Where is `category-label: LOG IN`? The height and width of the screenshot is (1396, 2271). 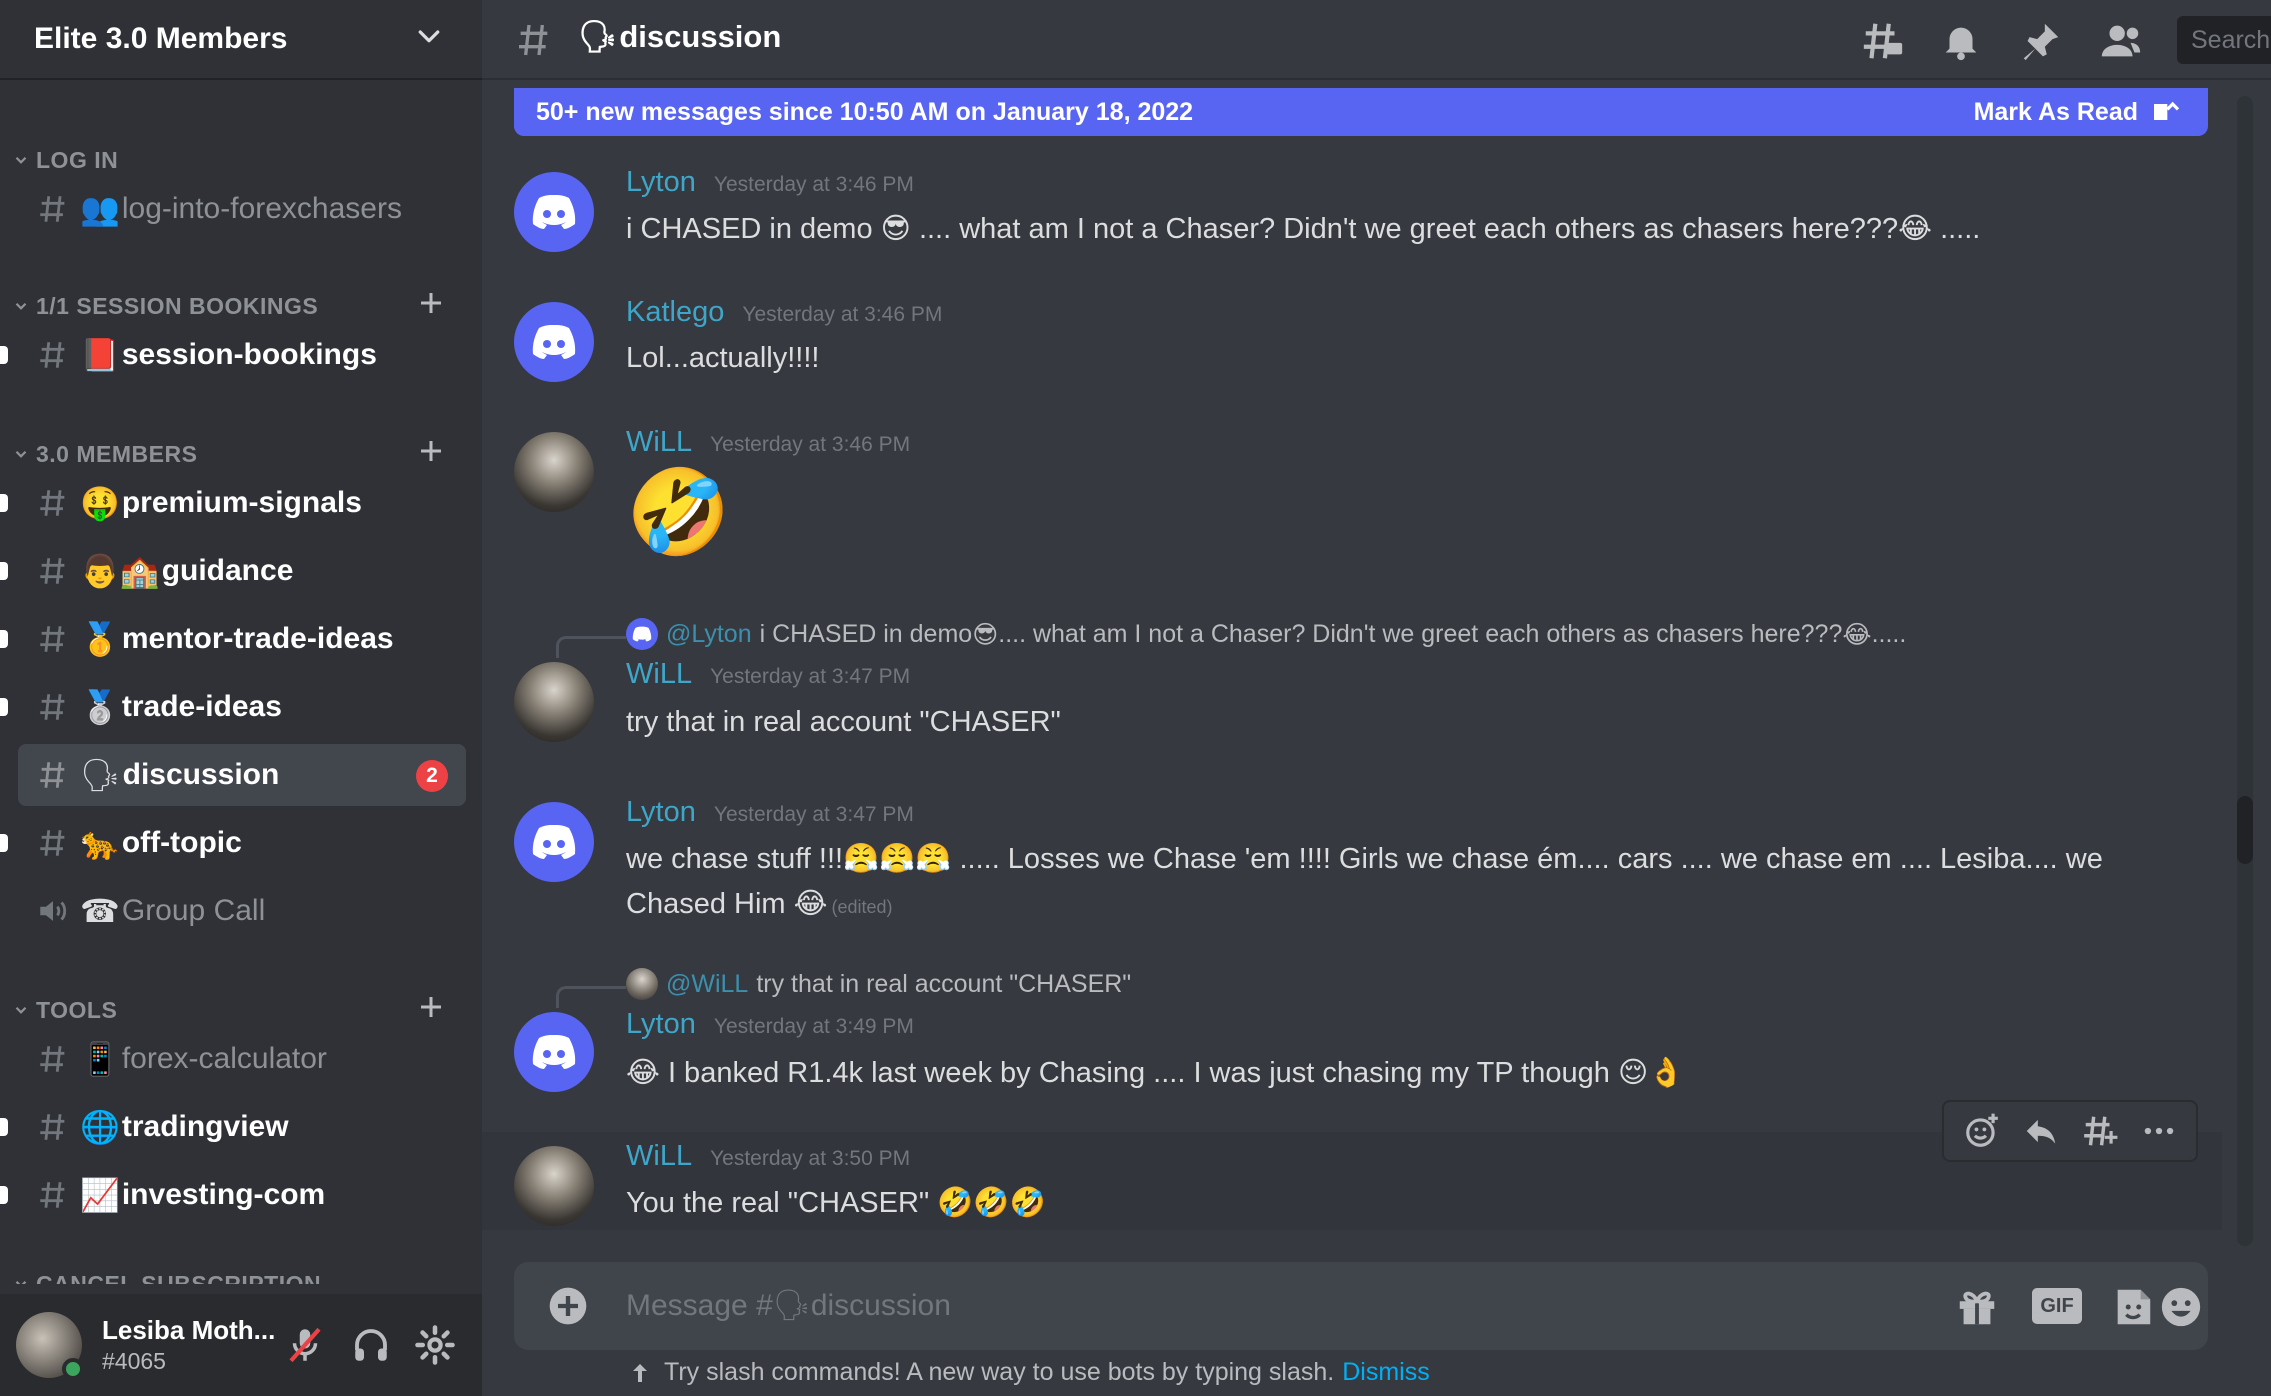
category-label: LOG IN is located at coordinates (77, 159).